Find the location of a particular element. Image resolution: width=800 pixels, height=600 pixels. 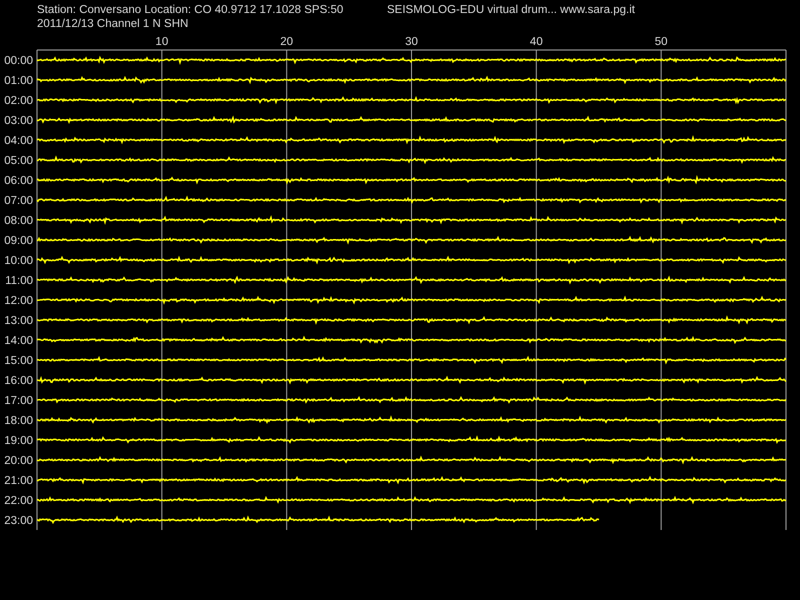

hour-label: 12:00 is located at coordinates (18, 301).